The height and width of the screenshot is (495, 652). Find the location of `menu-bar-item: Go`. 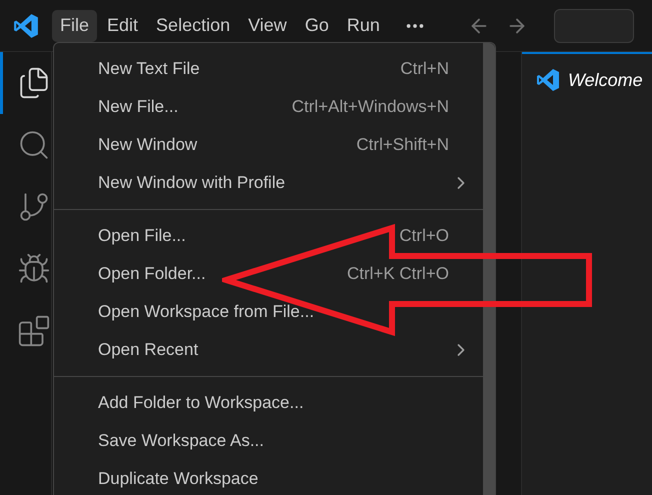

menu-bar-item: Go is located at coordinates (316, 26).